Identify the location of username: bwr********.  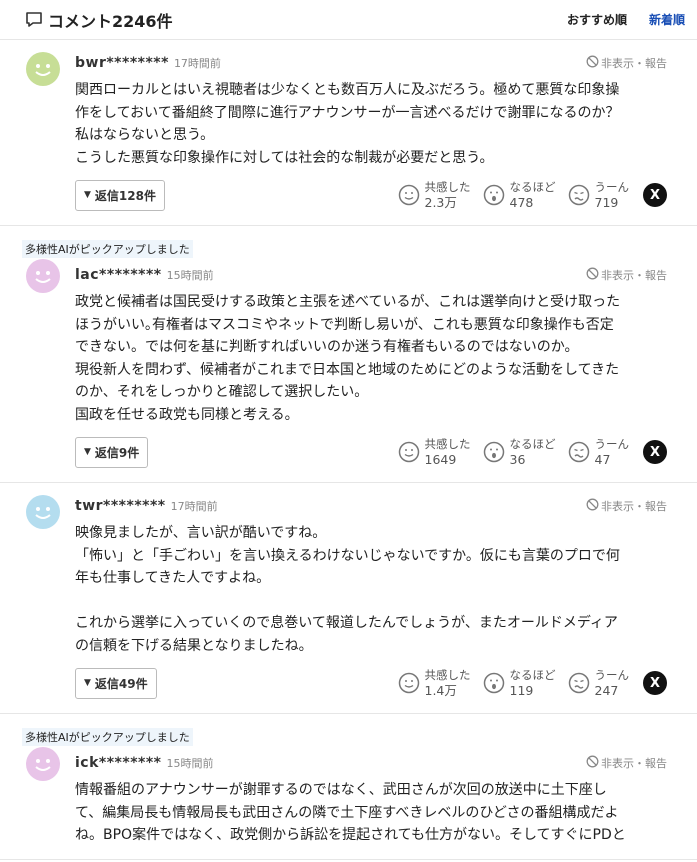
(122, 63).